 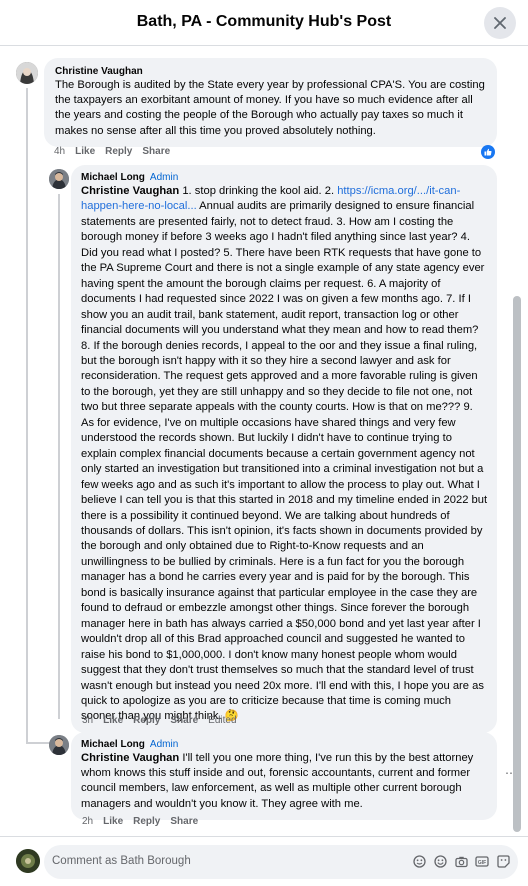 What do you see at coordinates (87, 821) in the screenshot?
I see `comment-time: 2h` at bounding box center [87, 821].